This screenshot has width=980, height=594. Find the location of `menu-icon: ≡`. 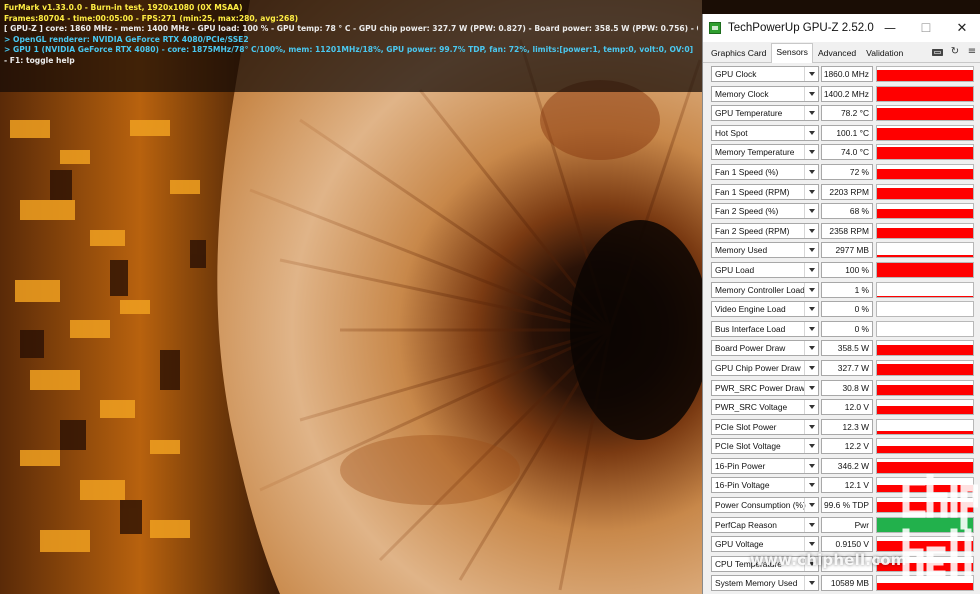

menu-icon: ≡ is located at coordinates (972, 51).